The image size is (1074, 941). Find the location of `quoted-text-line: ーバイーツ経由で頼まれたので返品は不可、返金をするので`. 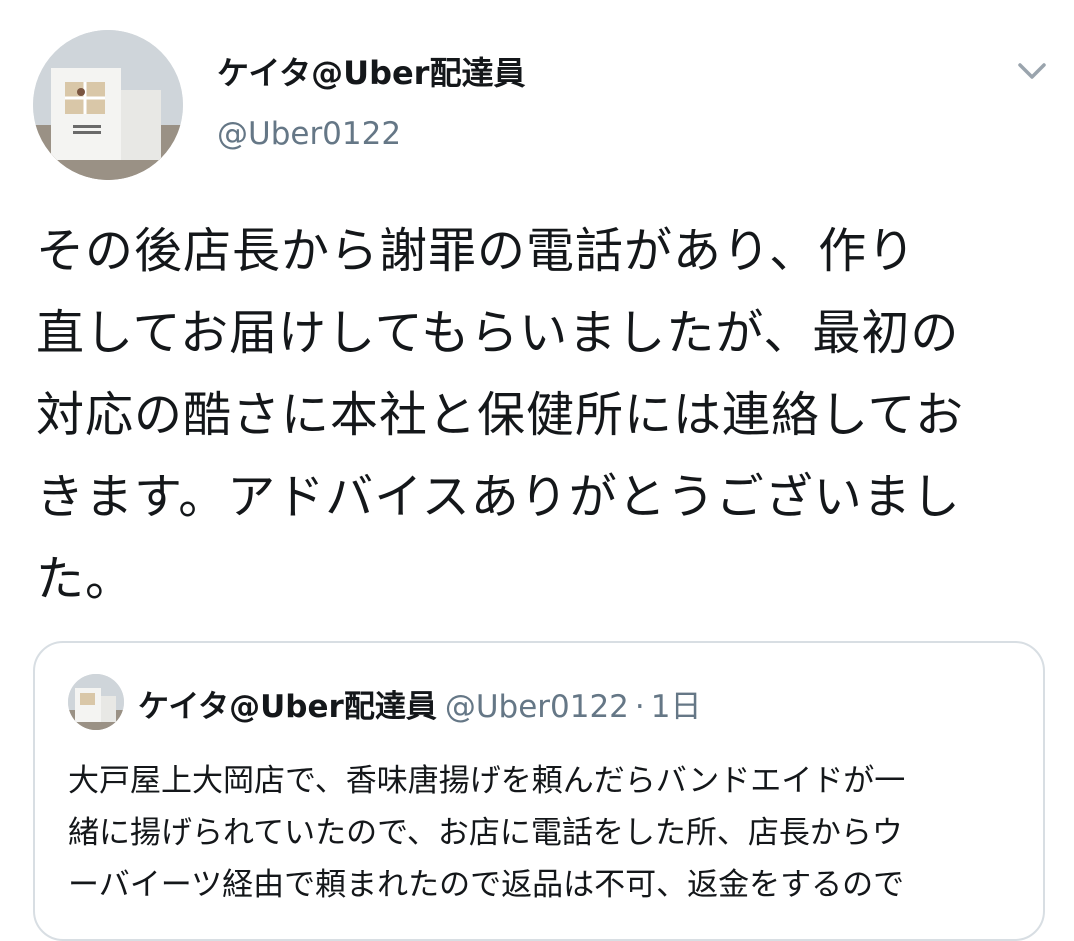

quoted-text-line: ーバイーツ経由で頼まれたので返品は不可、返金をするので is located at coordinates (486, 885).